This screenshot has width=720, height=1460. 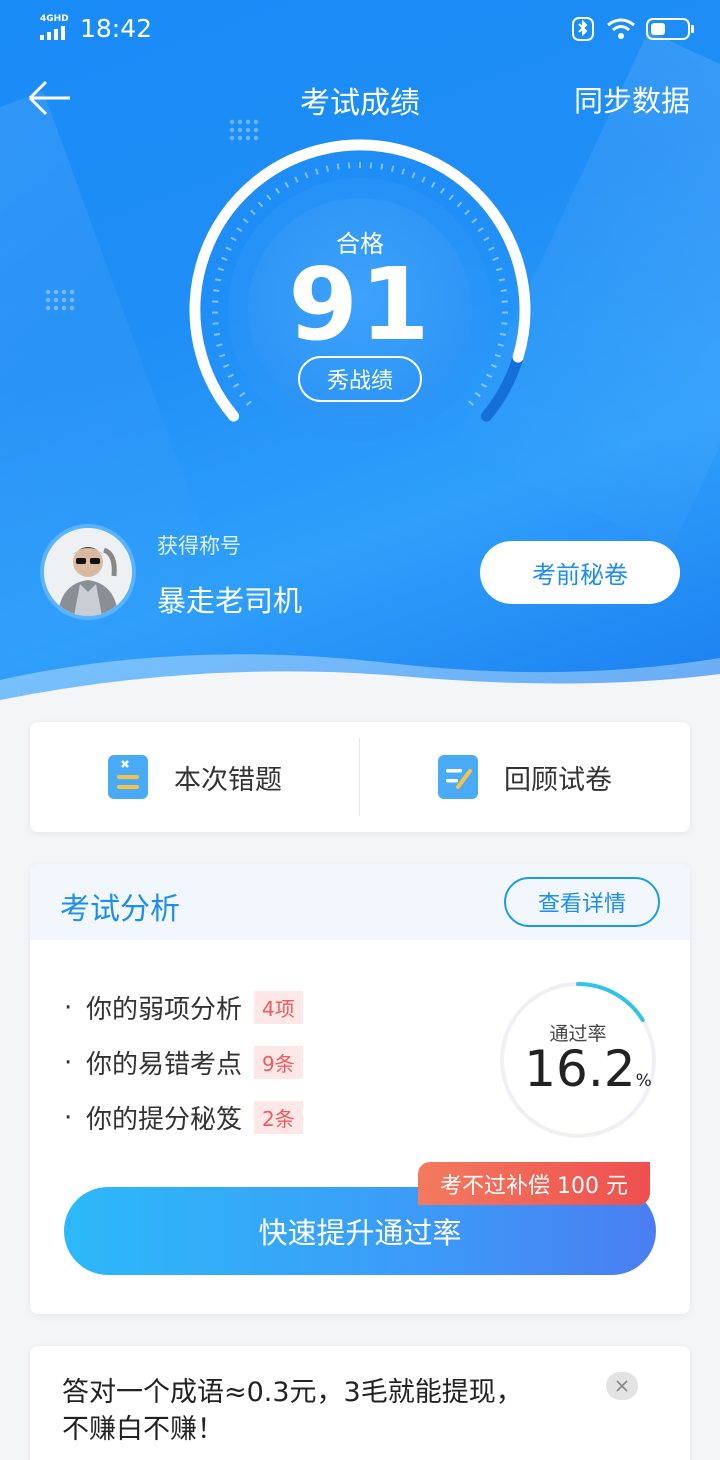 I want to click on compensation-badge: 考不过补偿 100 元, so click(x=534, y=1183).